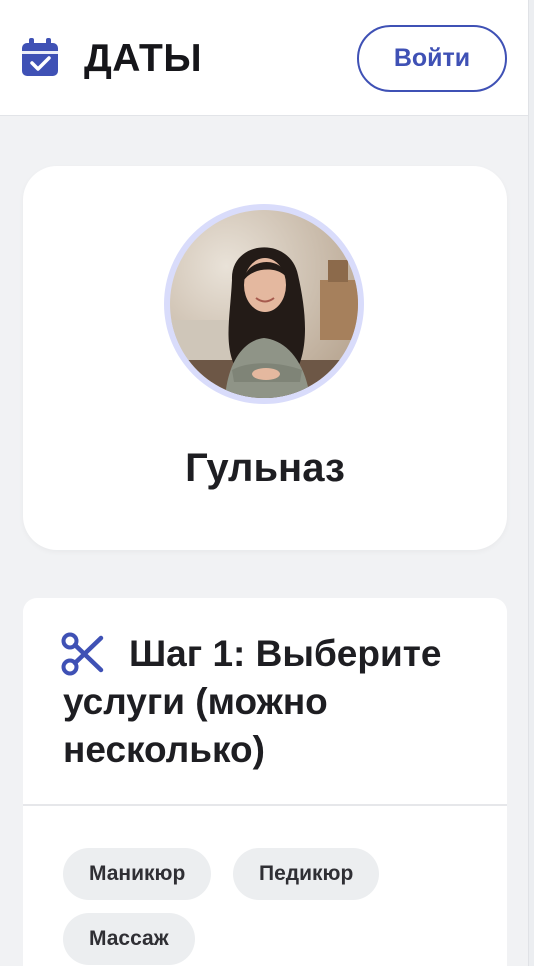  Describe the element at coordinates (264, 58) in the screenshot. I see `app-header: ДАТЫ Войти` at that location.